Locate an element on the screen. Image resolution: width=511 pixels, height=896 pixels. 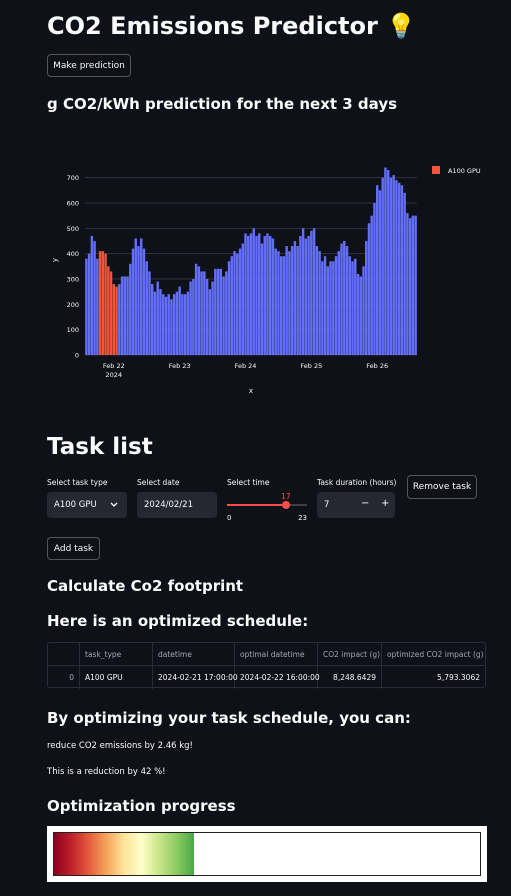
plus-button: + is located at coordinates (385, 503).